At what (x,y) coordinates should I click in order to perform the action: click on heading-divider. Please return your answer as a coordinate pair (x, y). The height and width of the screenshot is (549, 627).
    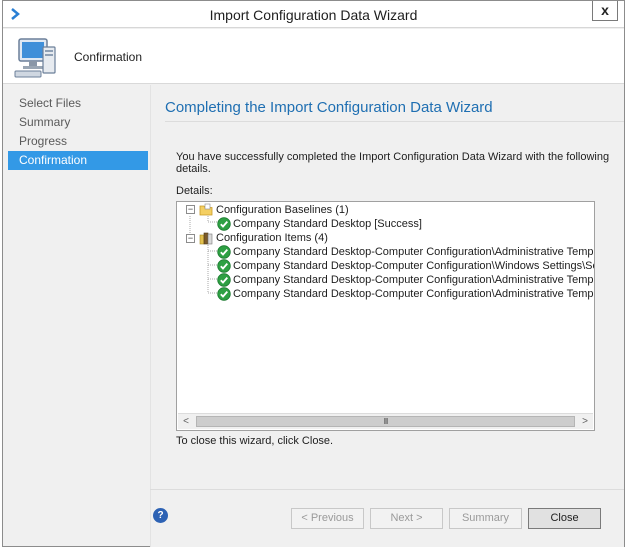
    Looking at the image, I should click on (394, 121).